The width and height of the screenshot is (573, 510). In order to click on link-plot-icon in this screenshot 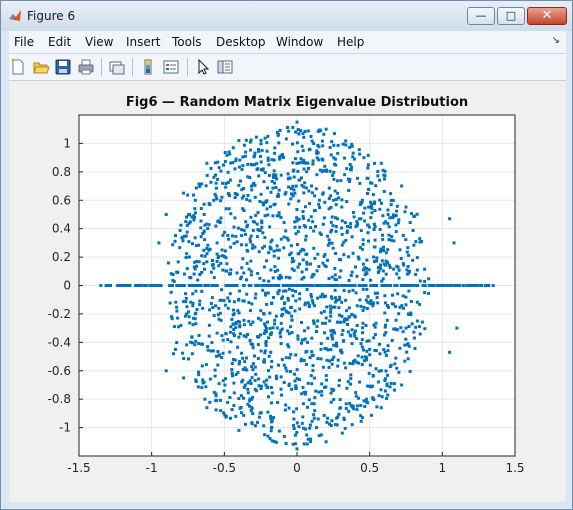, I will do `click(117, 67)`.